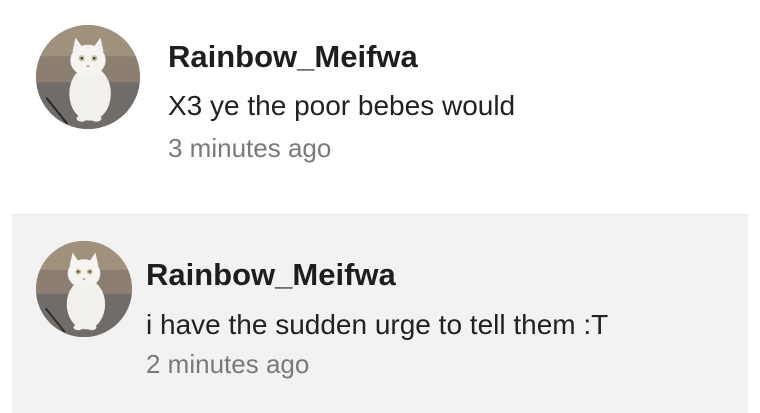 This screenshot has height=413, width=760. What do you see at coordinates (228, 364) in the screenshot?
I see `comment-timestamp: 2 minutes ago` at bounding box center [228, 364].